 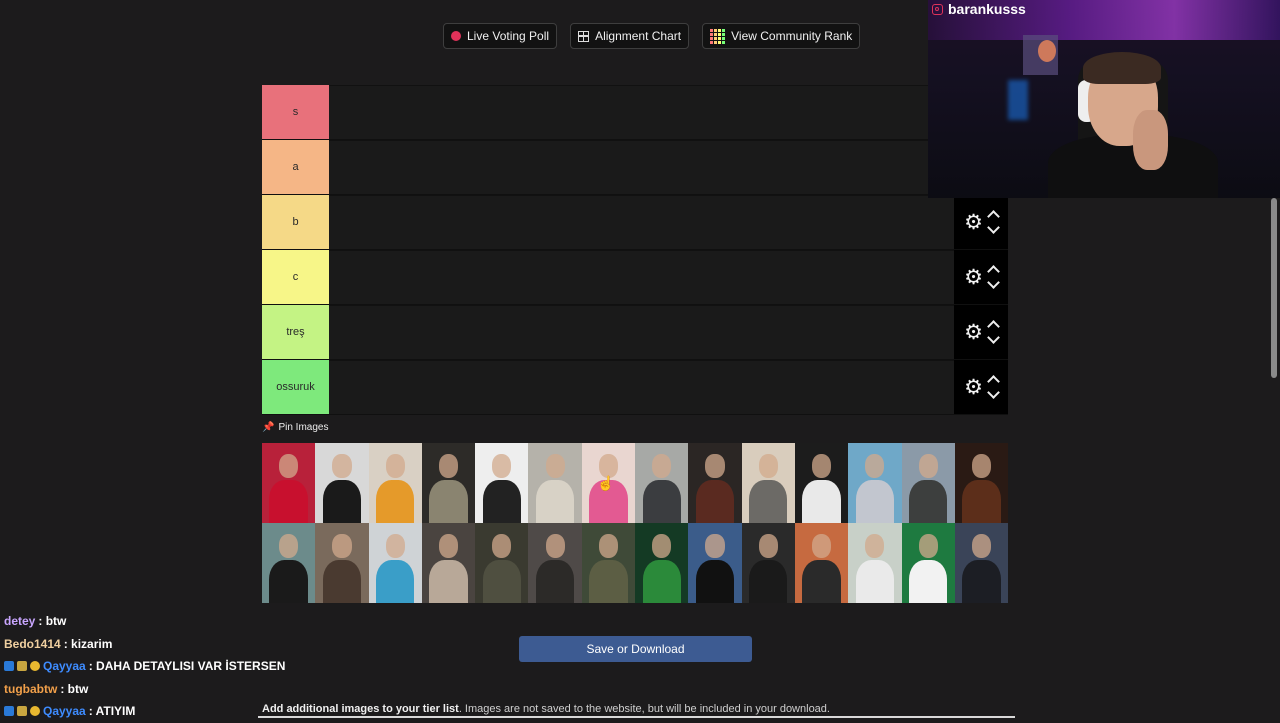 I want to click on pin-images-toggle: 📌 Pin Images, so click(x=295, y=427).